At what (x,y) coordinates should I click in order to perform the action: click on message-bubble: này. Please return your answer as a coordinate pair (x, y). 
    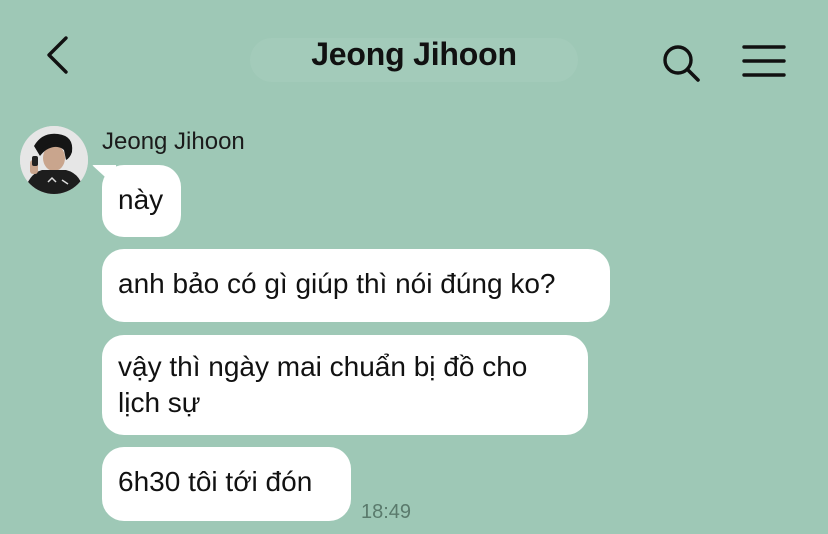
    Looking at the image, I should click on (141, 201).